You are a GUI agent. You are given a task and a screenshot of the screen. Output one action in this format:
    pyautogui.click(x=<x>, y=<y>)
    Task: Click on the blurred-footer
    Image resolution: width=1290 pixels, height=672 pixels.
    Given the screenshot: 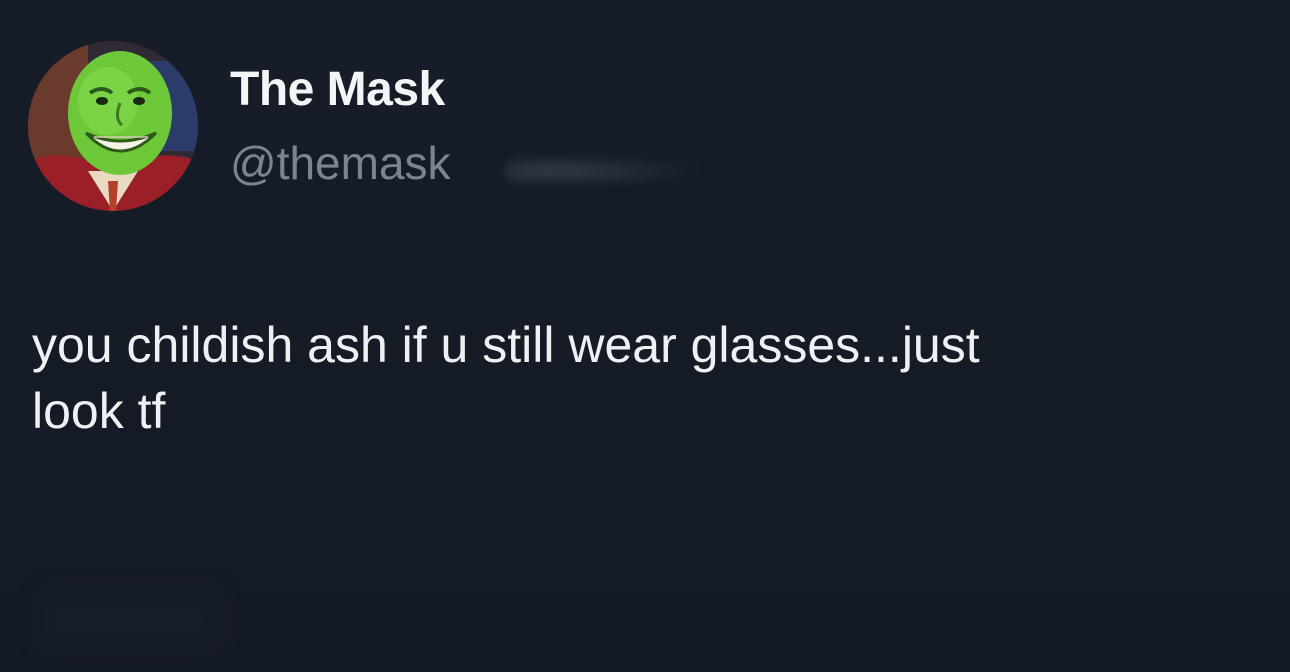 What is the action you would take?
    pyautogui.click(x=130, y=620)
    